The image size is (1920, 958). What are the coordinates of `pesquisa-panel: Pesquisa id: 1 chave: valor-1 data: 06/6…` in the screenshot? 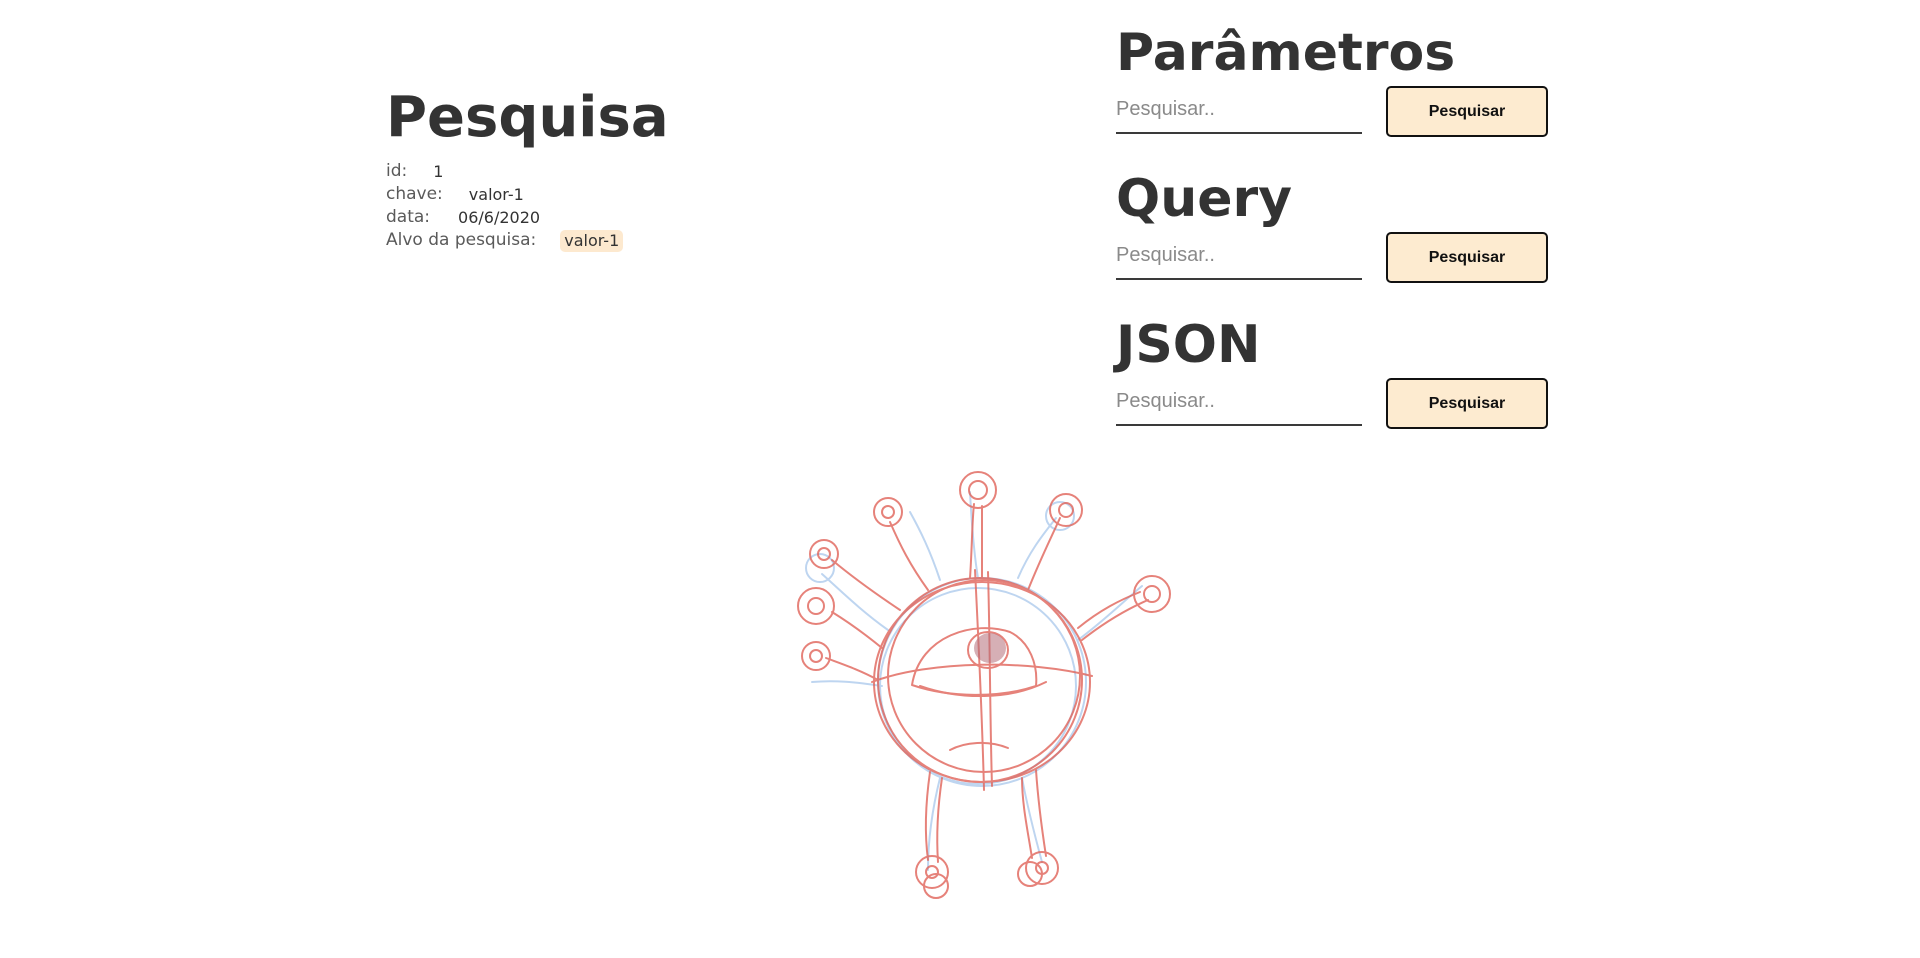 It's located at (566, 169).